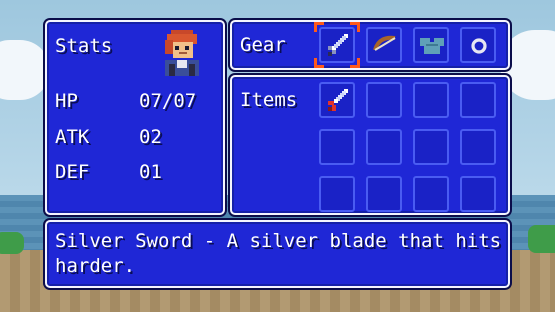 The image size is (555, 312). I want to click on items-title: Items, so click(269, 100).